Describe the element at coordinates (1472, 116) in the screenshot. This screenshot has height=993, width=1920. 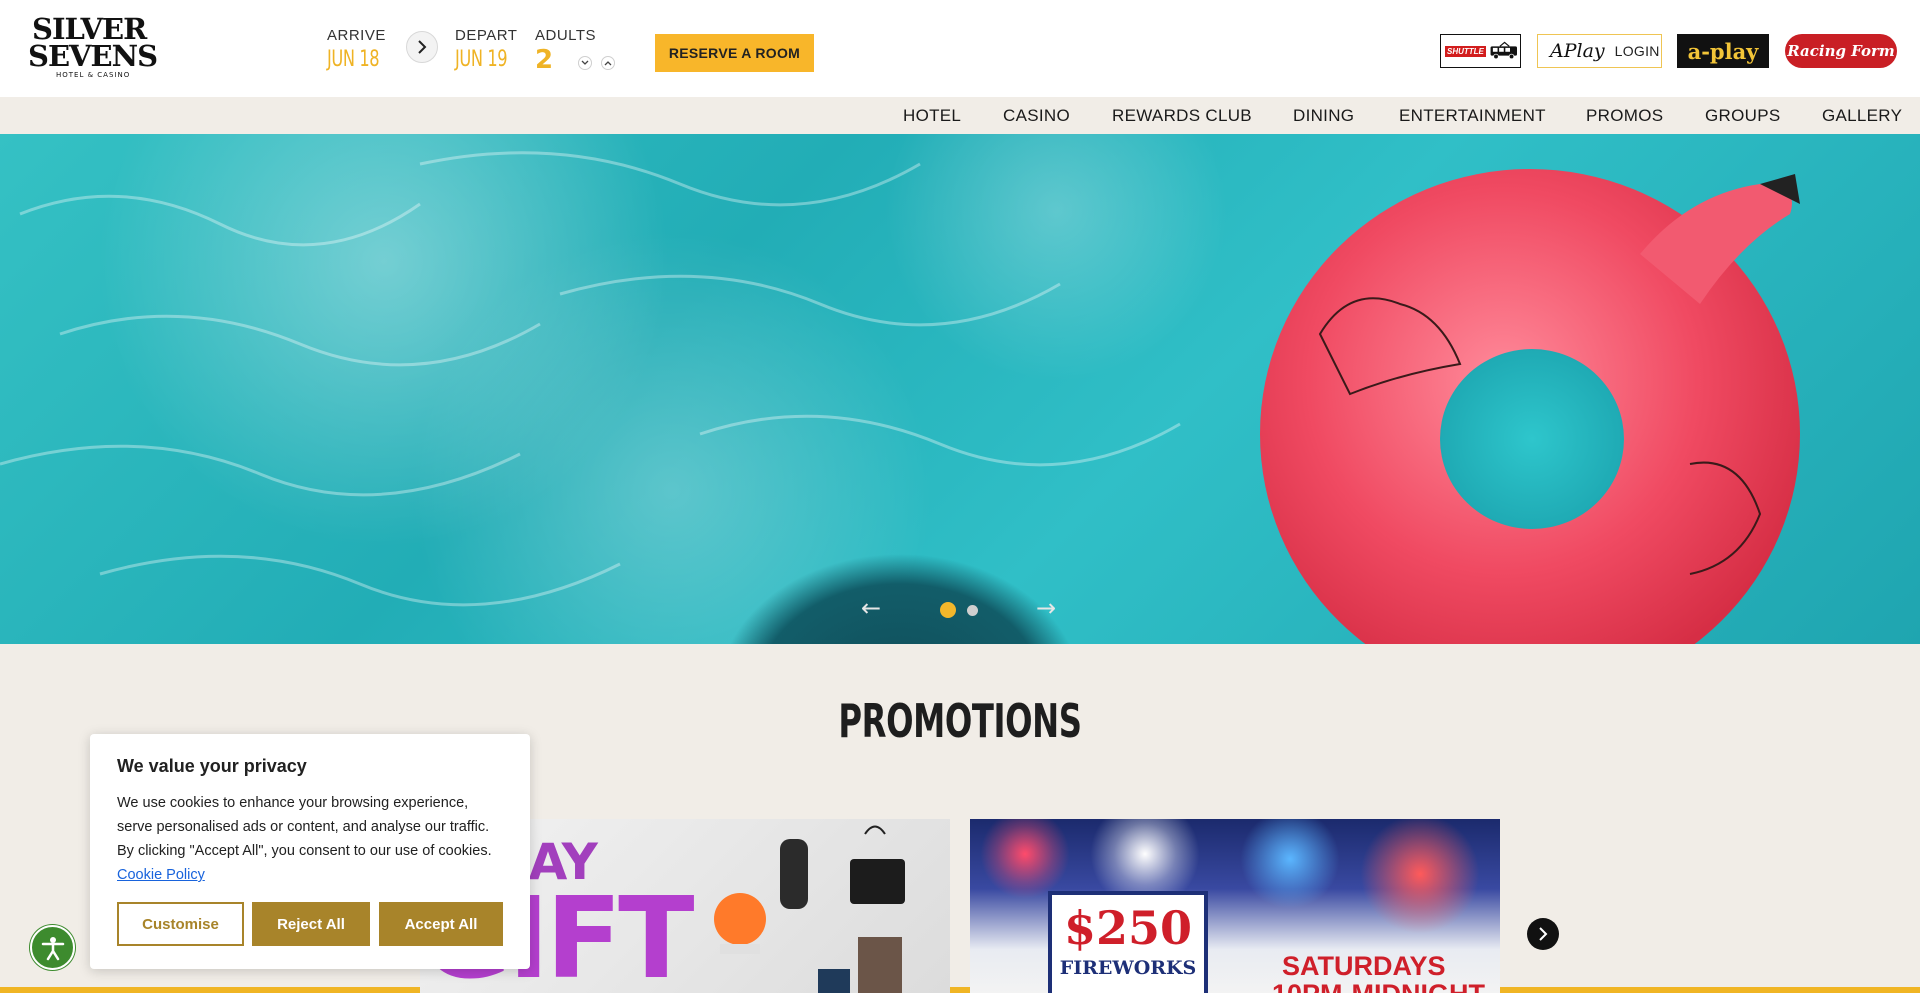
I see `nav-entertainment: ENTERTAINMENT` at that location.